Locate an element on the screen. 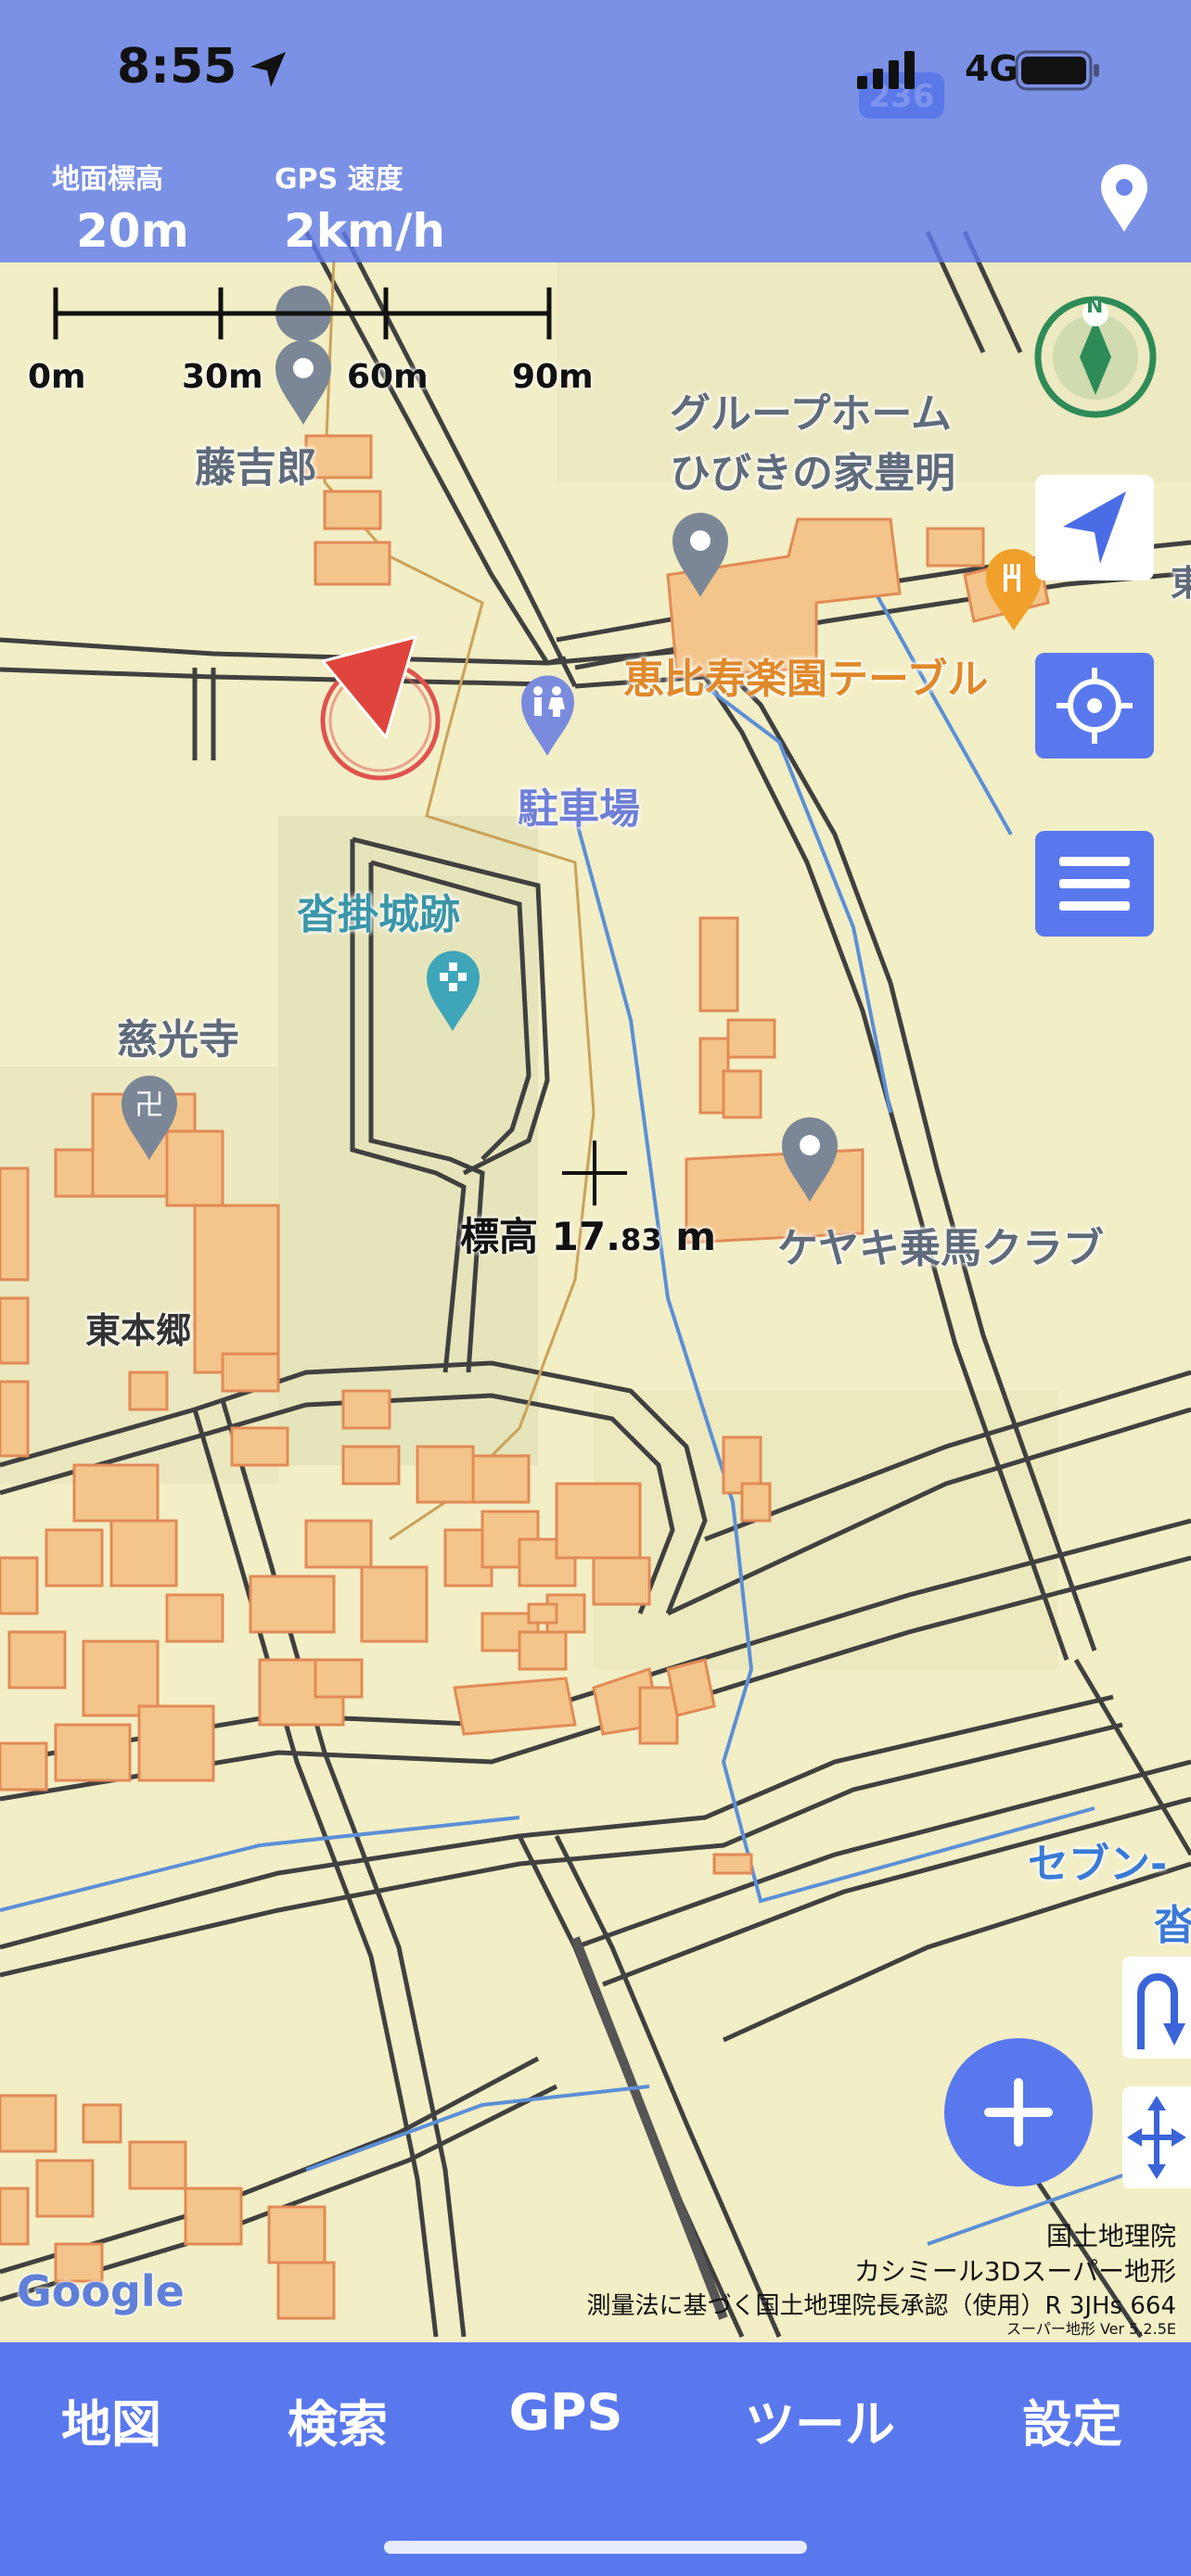 The height and width of the screenshot is (2576, 1191). move-button is located at coordinates (1156, 2137).